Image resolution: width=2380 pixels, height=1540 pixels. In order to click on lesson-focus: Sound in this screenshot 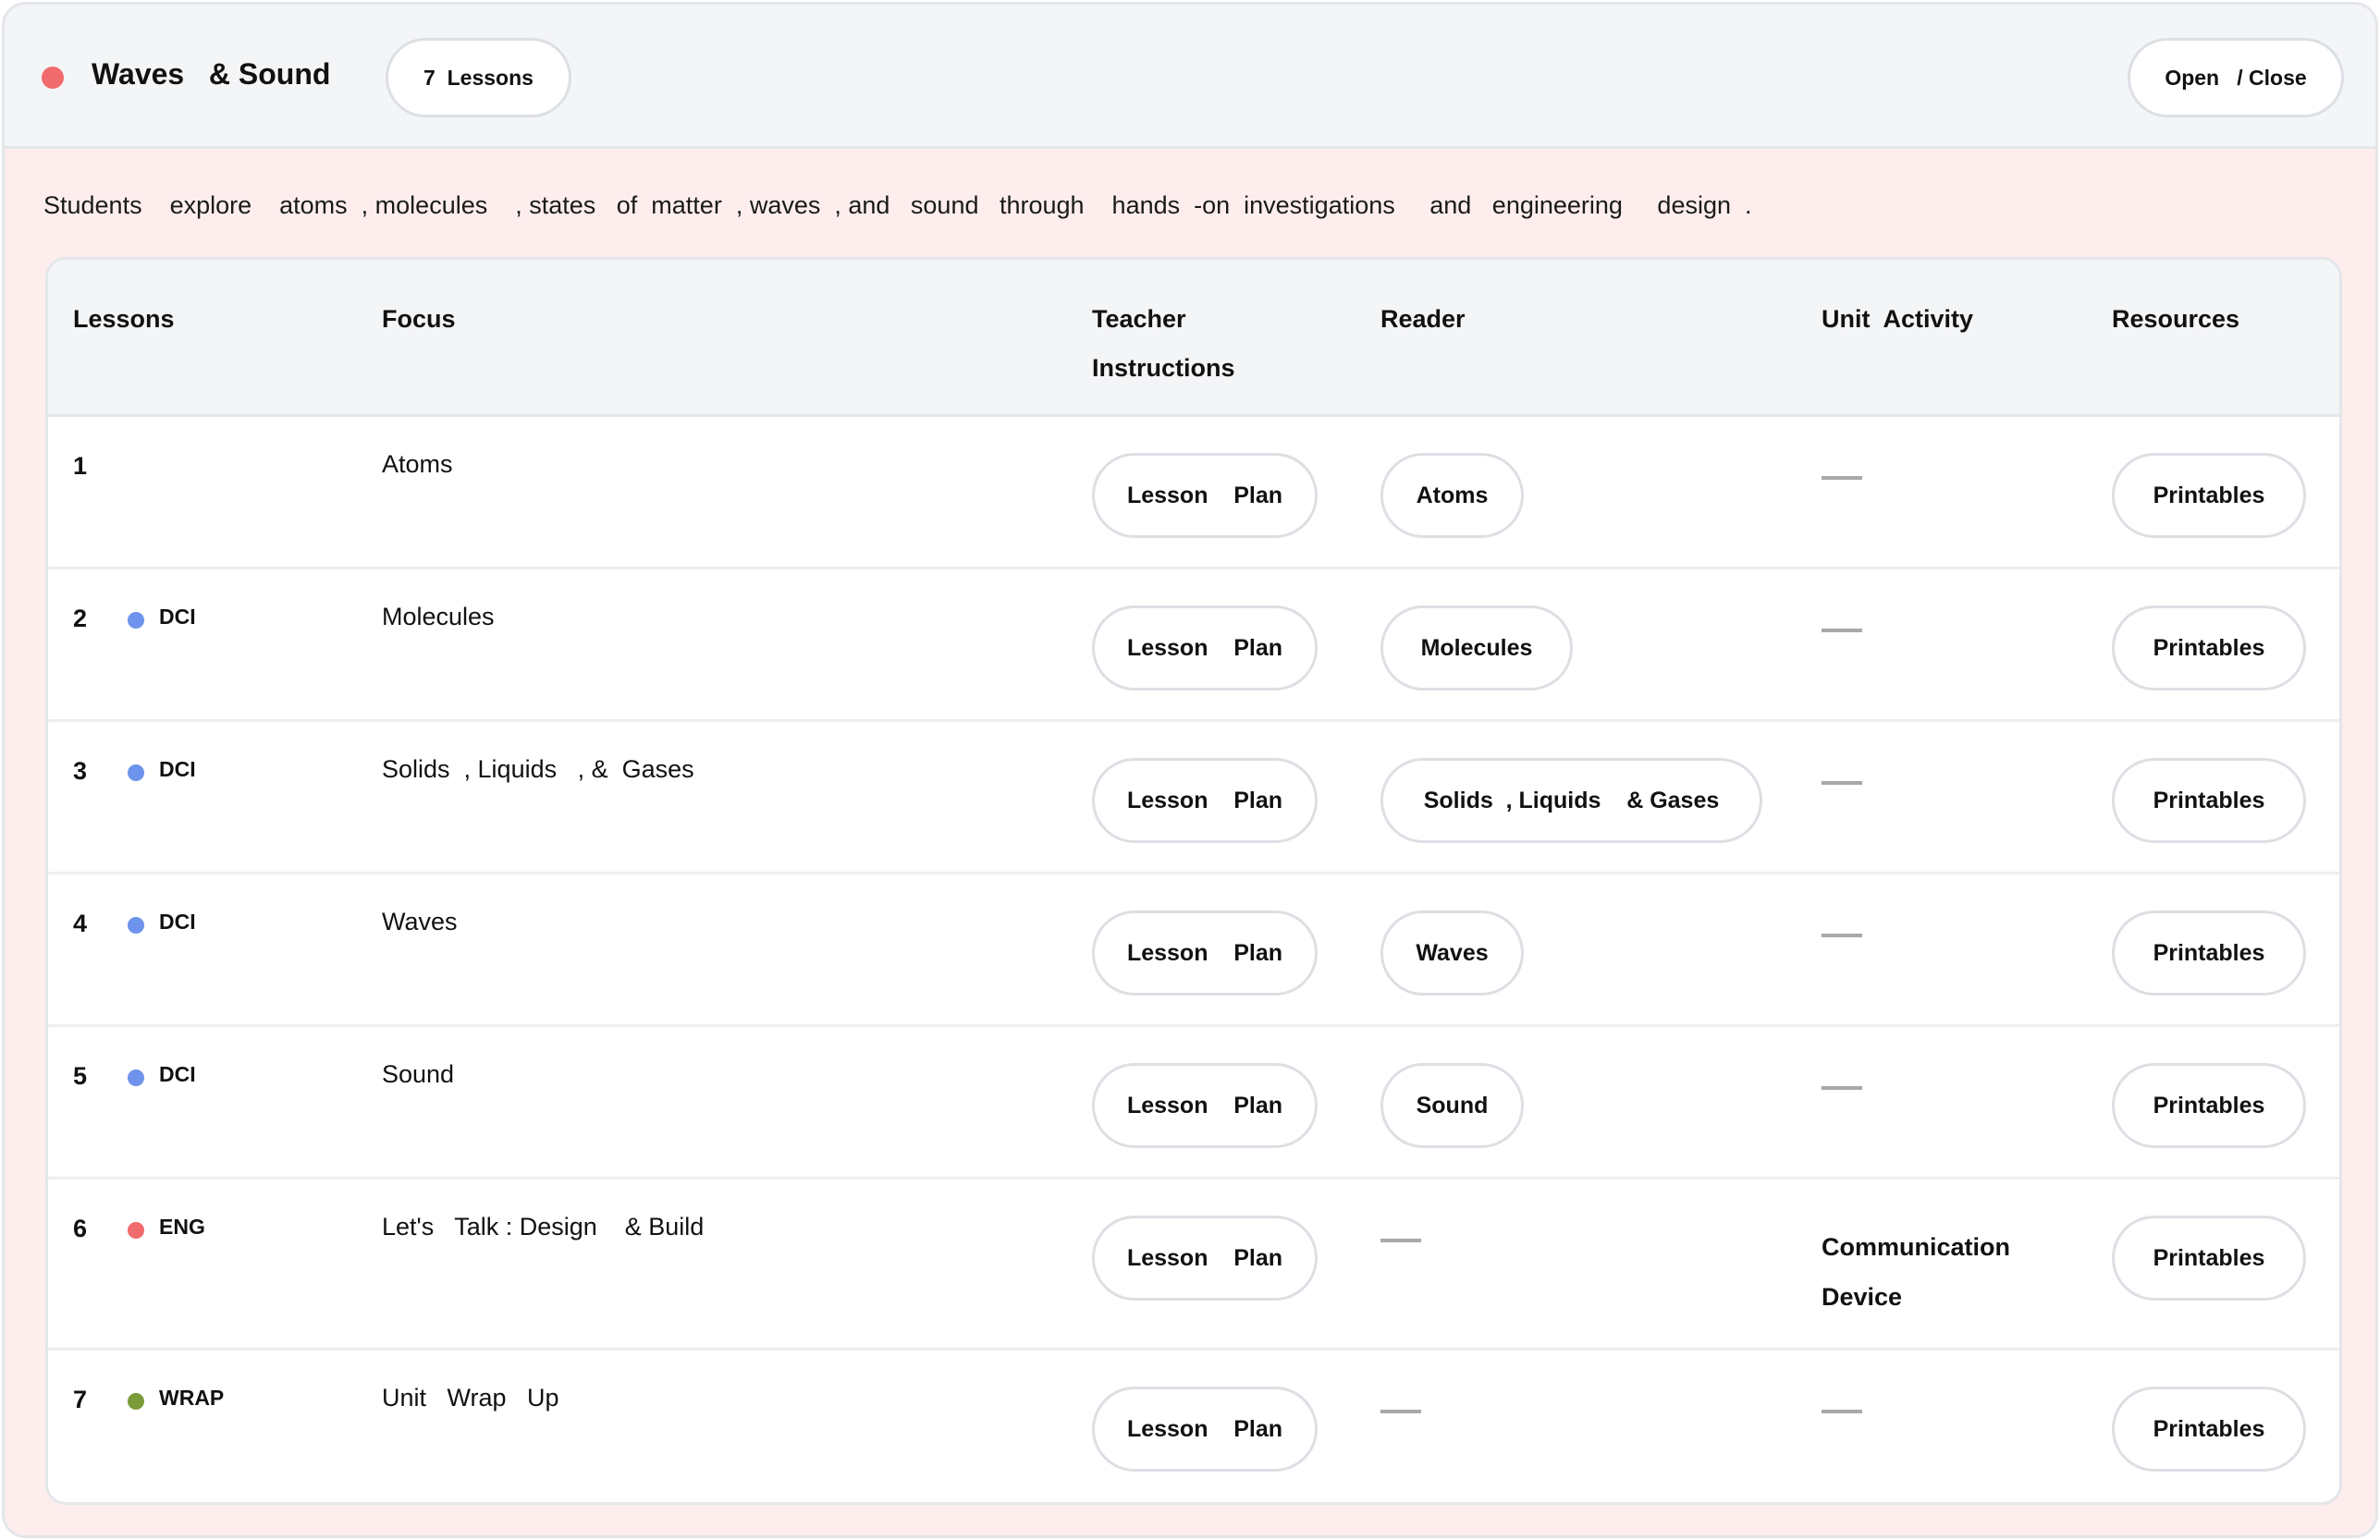, I will do `click(418, 1074)`.